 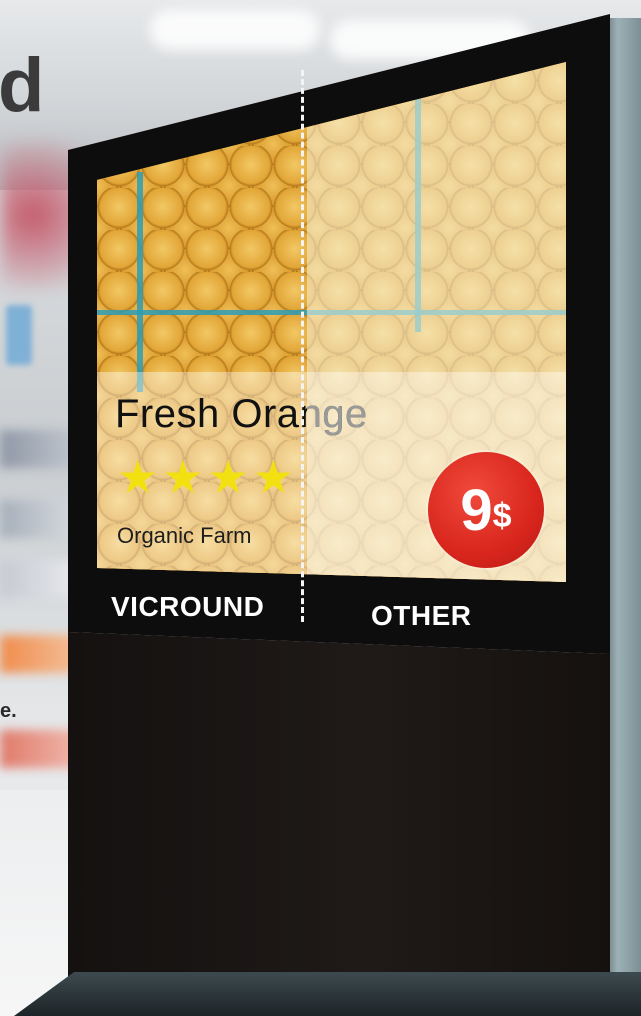 What do you see at coordinates (205, 477) in the screenshot?
I see `rating-stars: ★ ★ ★ ★` at bounding box center [205, 477].